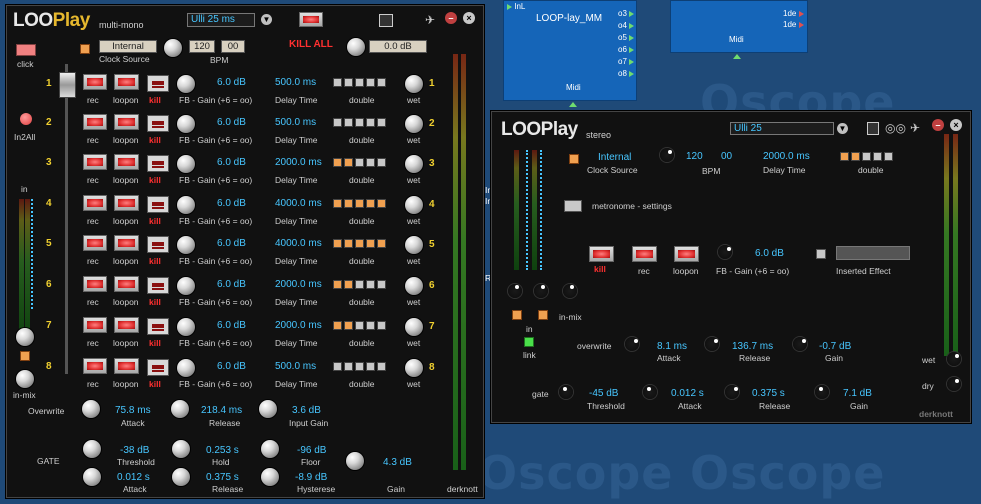 This screenshot has height=504, width=981. Describe the element at coordinates (956, 125) in the screenshot. I see `close-icon: ×` at that location.